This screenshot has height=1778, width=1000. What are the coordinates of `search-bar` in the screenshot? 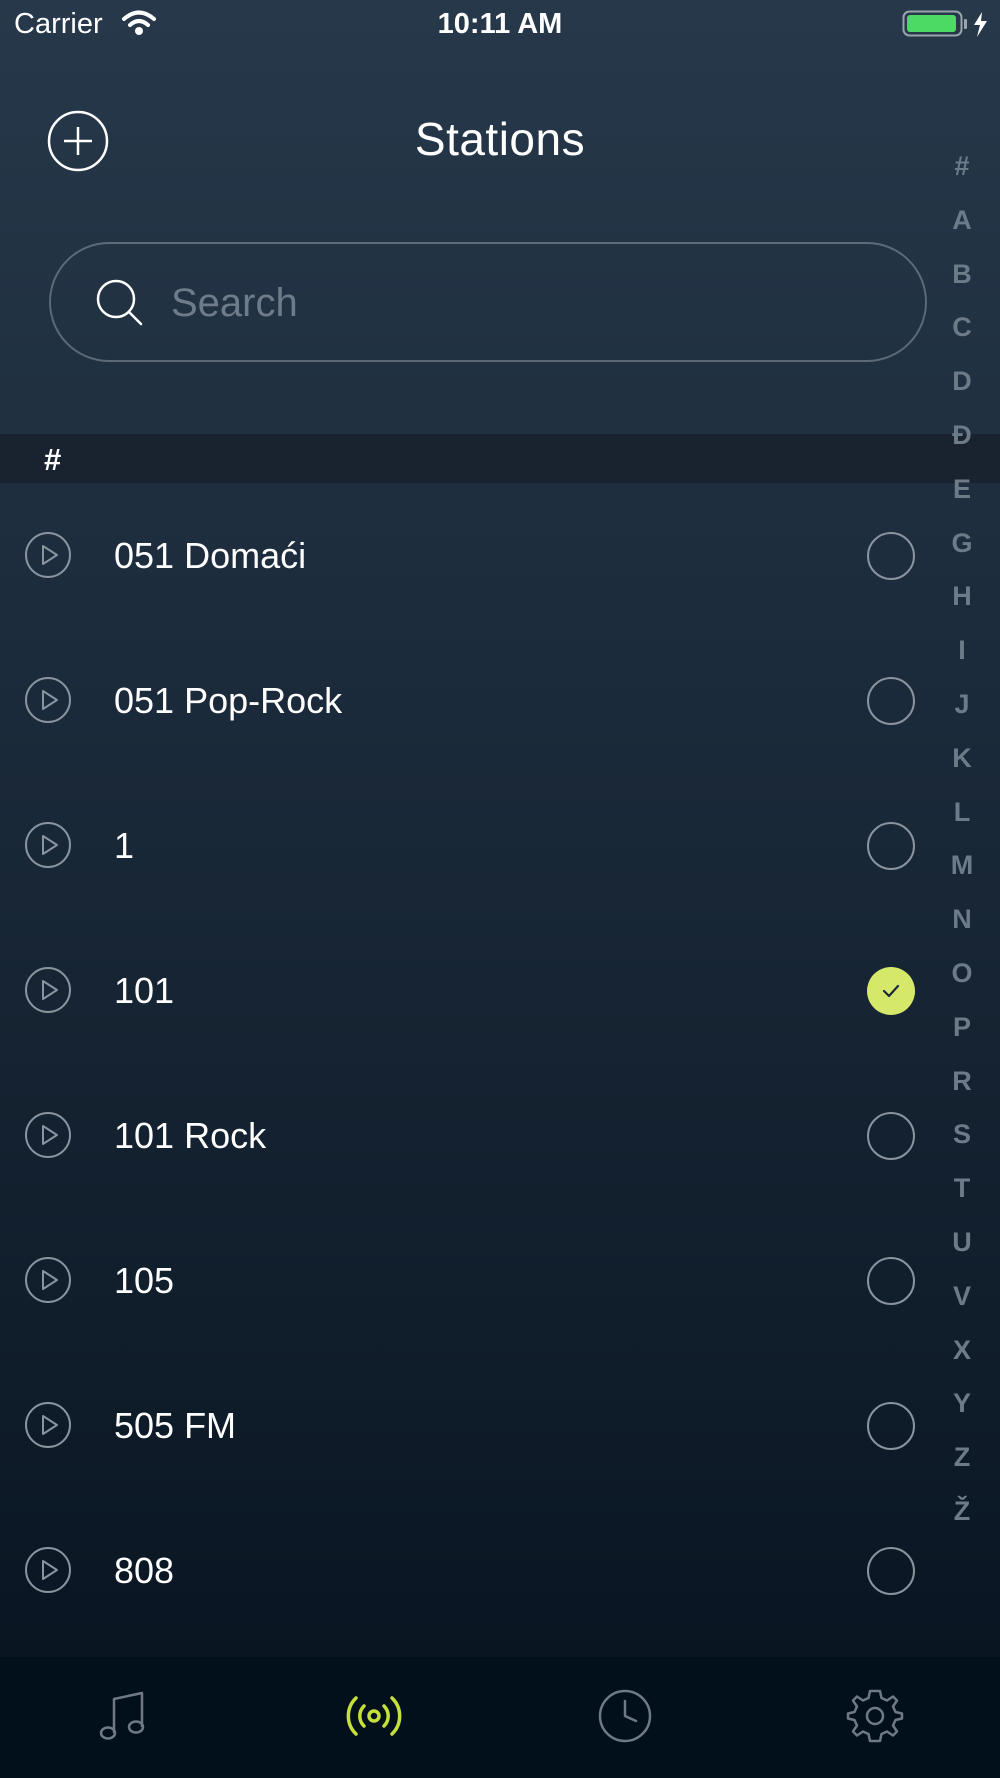 It's located at (488, 302).